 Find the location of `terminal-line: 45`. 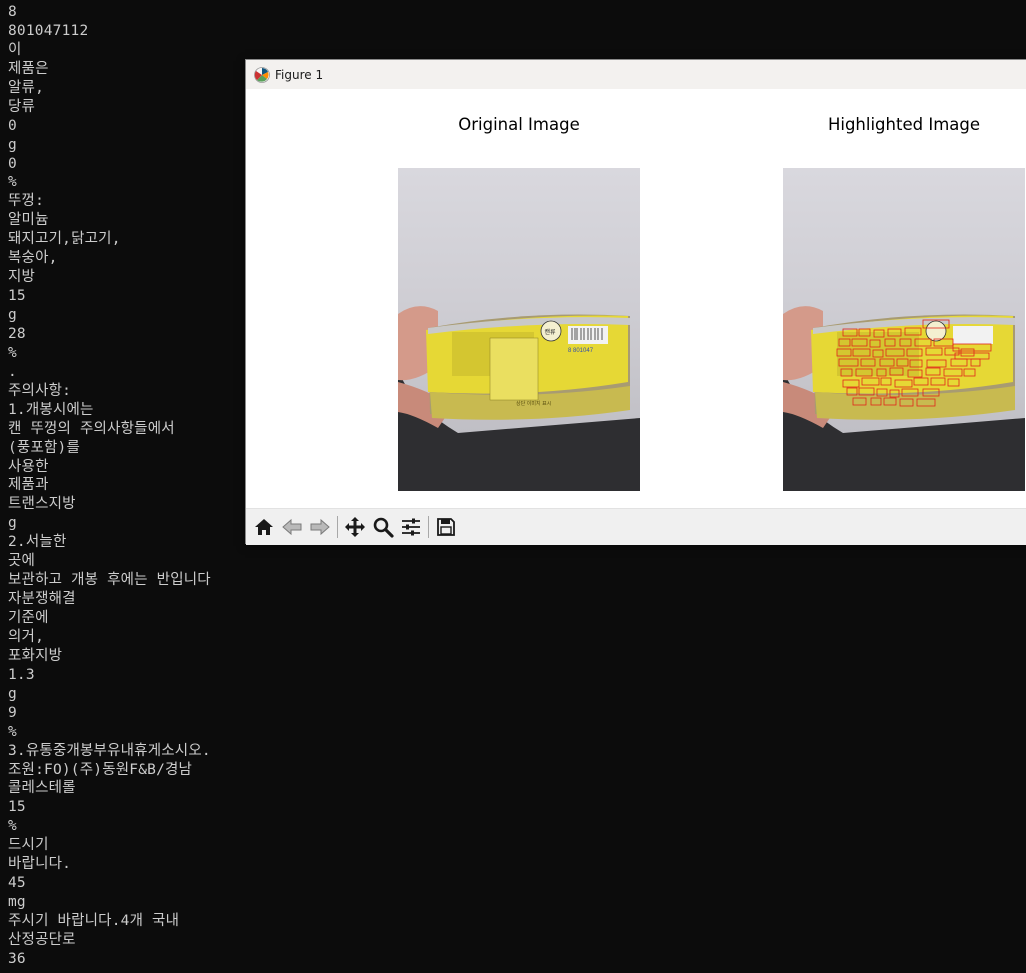

terminal-line: 45 is located at coordinates (17, 883).